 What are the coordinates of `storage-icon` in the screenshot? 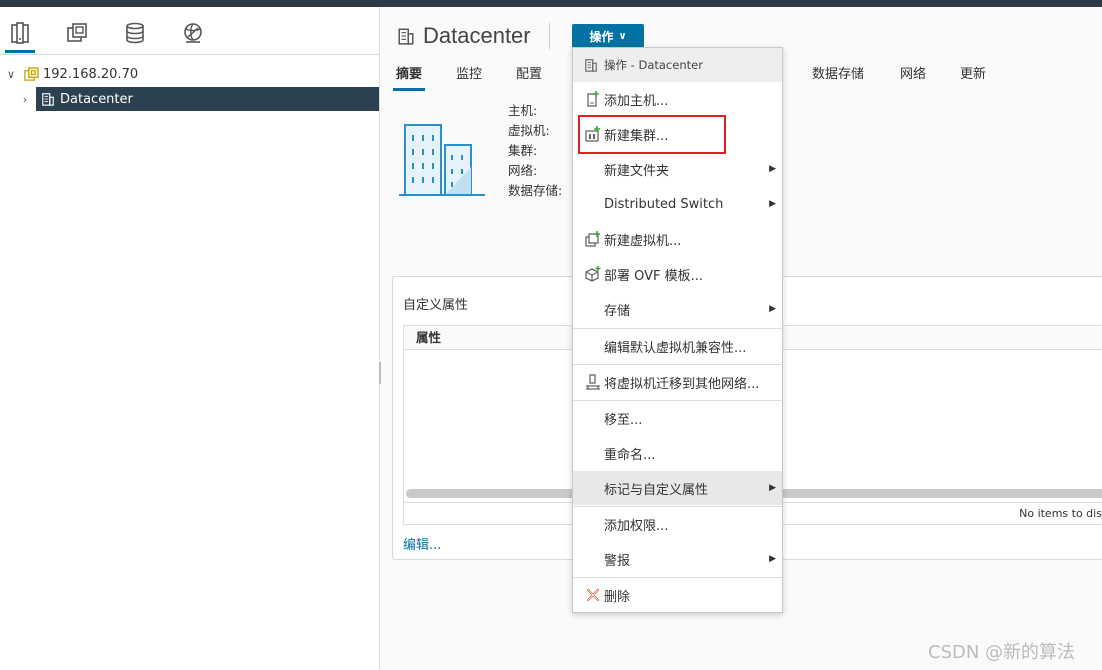 It's located at (135, 37).